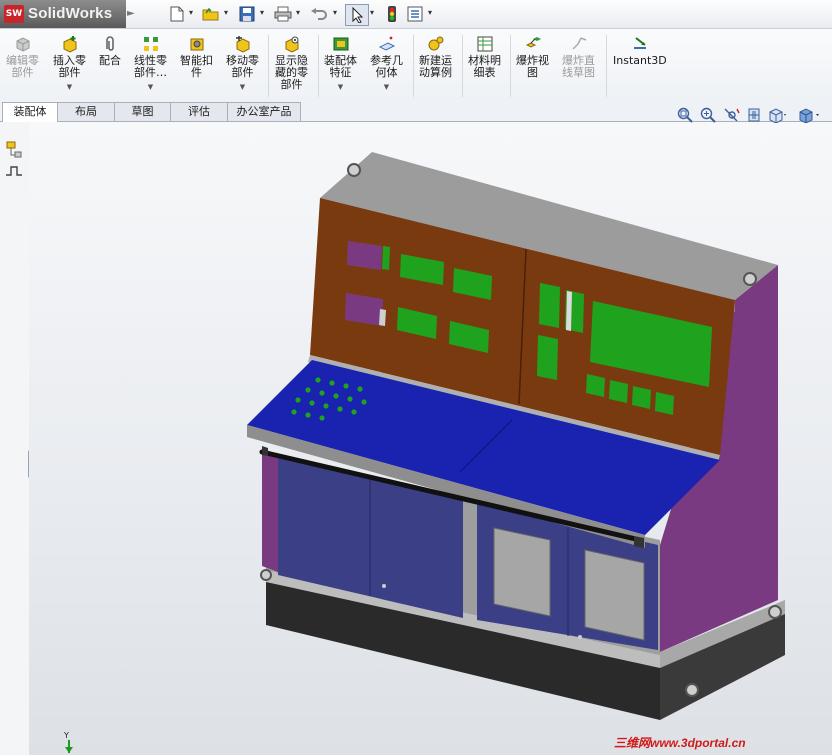 This screenshot has width=832, height=755. What do you see at coordinates (364, 255) in the screenshot?
I see `panel-meter` at bounding box center [364, 255].